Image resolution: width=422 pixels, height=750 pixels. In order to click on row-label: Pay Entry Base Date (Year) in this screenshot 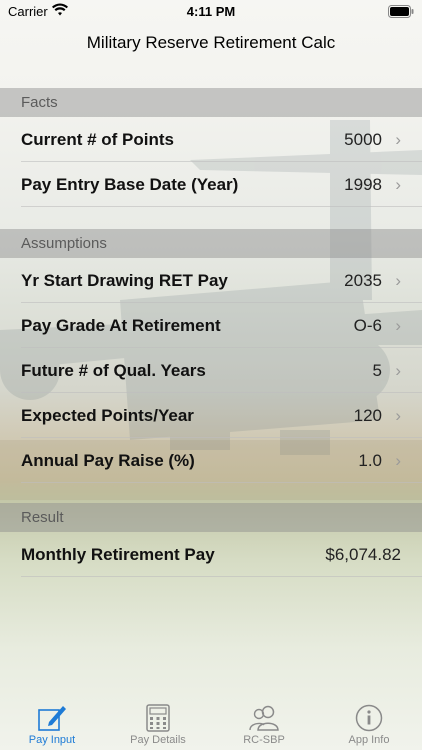, I will do `click(130, 184)`.